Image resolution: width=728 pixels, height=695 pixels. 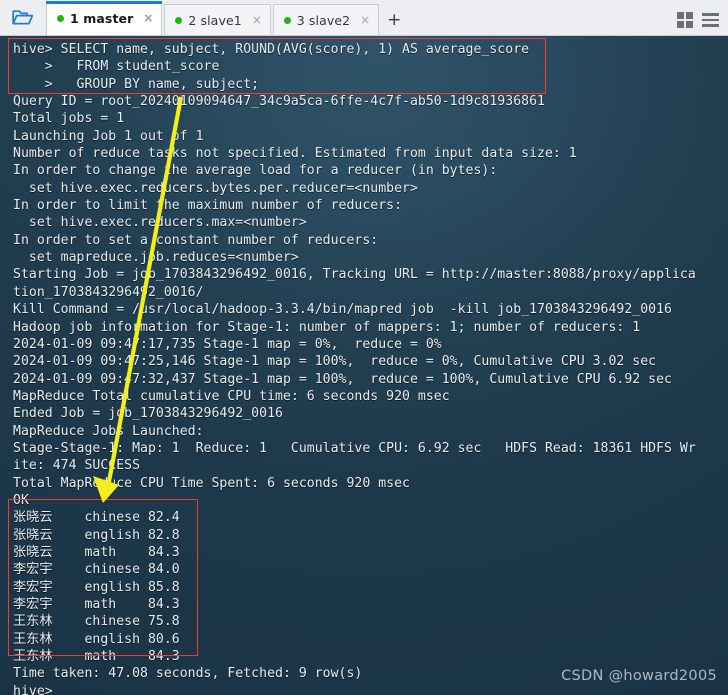 I want to click on terminal-line: 王东林 english 80.6, so click(x=96, y=639).